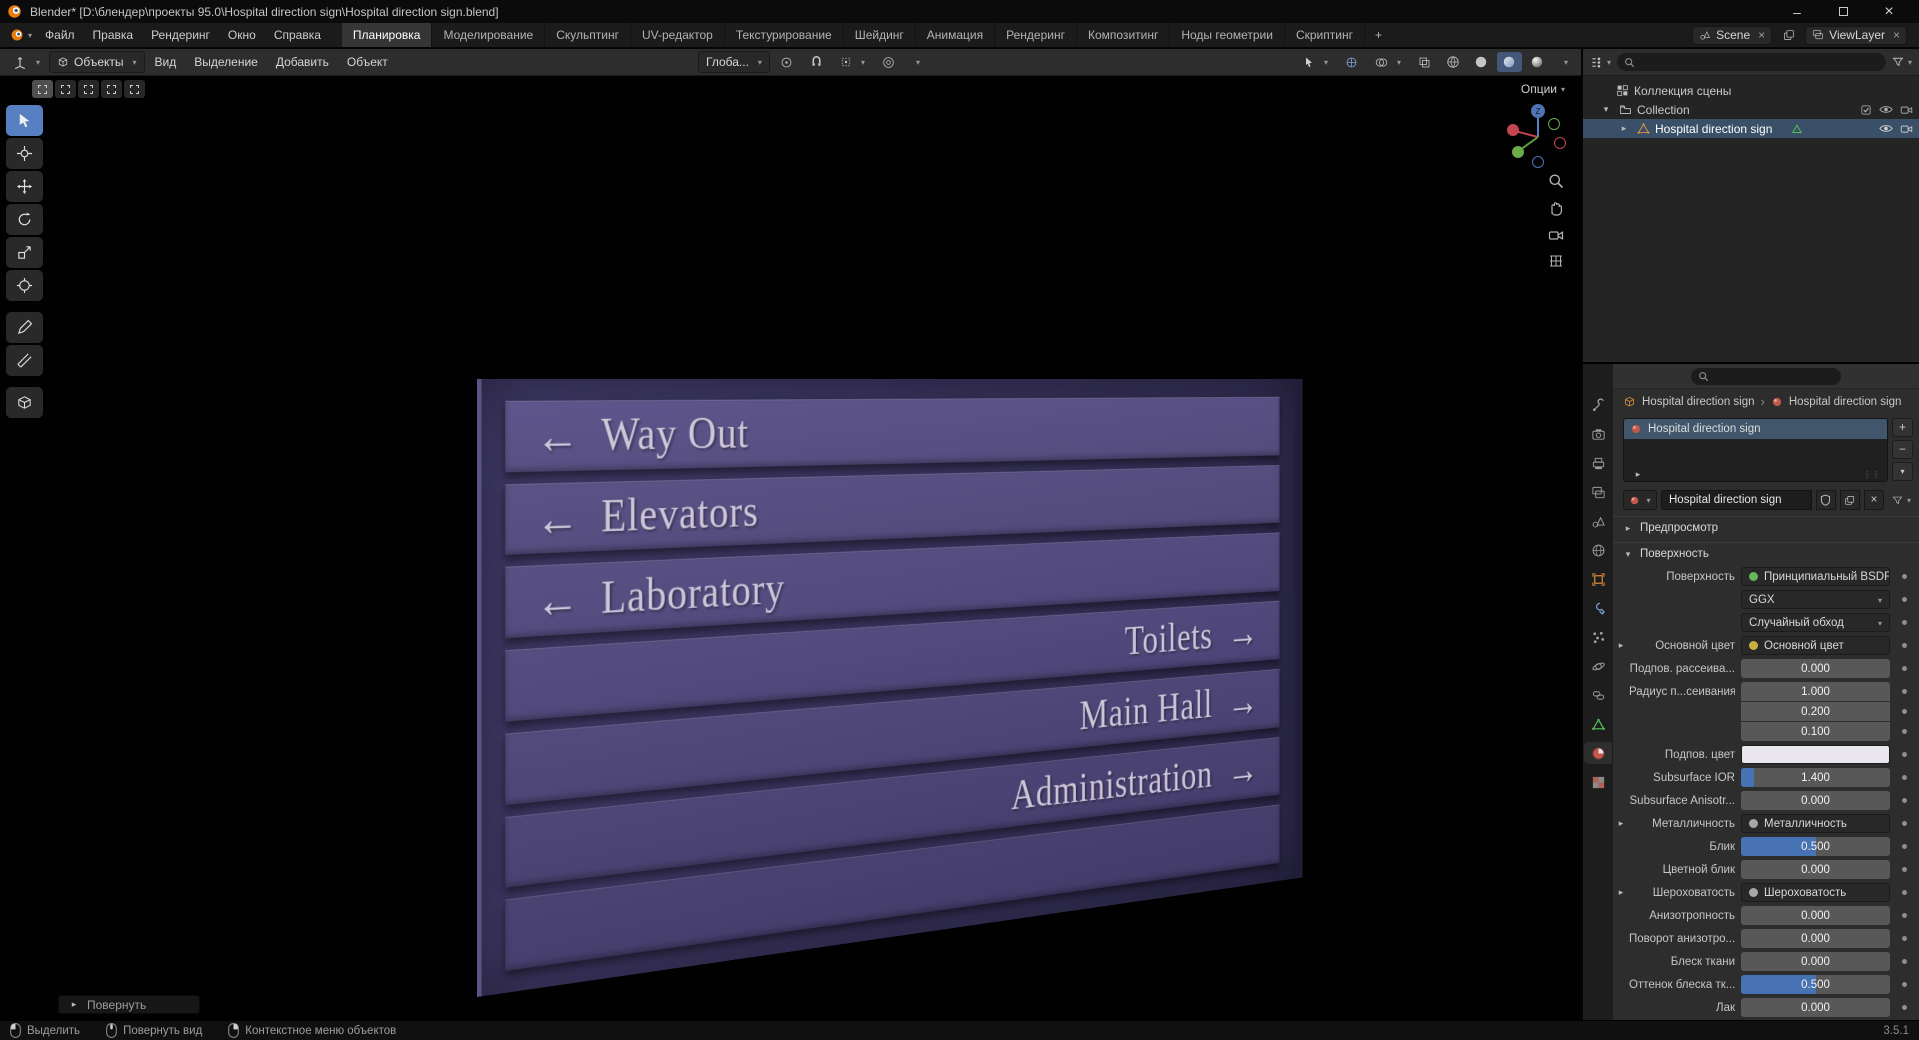 The width and height of the screenshot is (1919, 1040). What do you see at coordinates (1845, 402) in the screenshot?
I see `breadcrumb-material: Hospital direction sign` at bounding box center [1845, 402].